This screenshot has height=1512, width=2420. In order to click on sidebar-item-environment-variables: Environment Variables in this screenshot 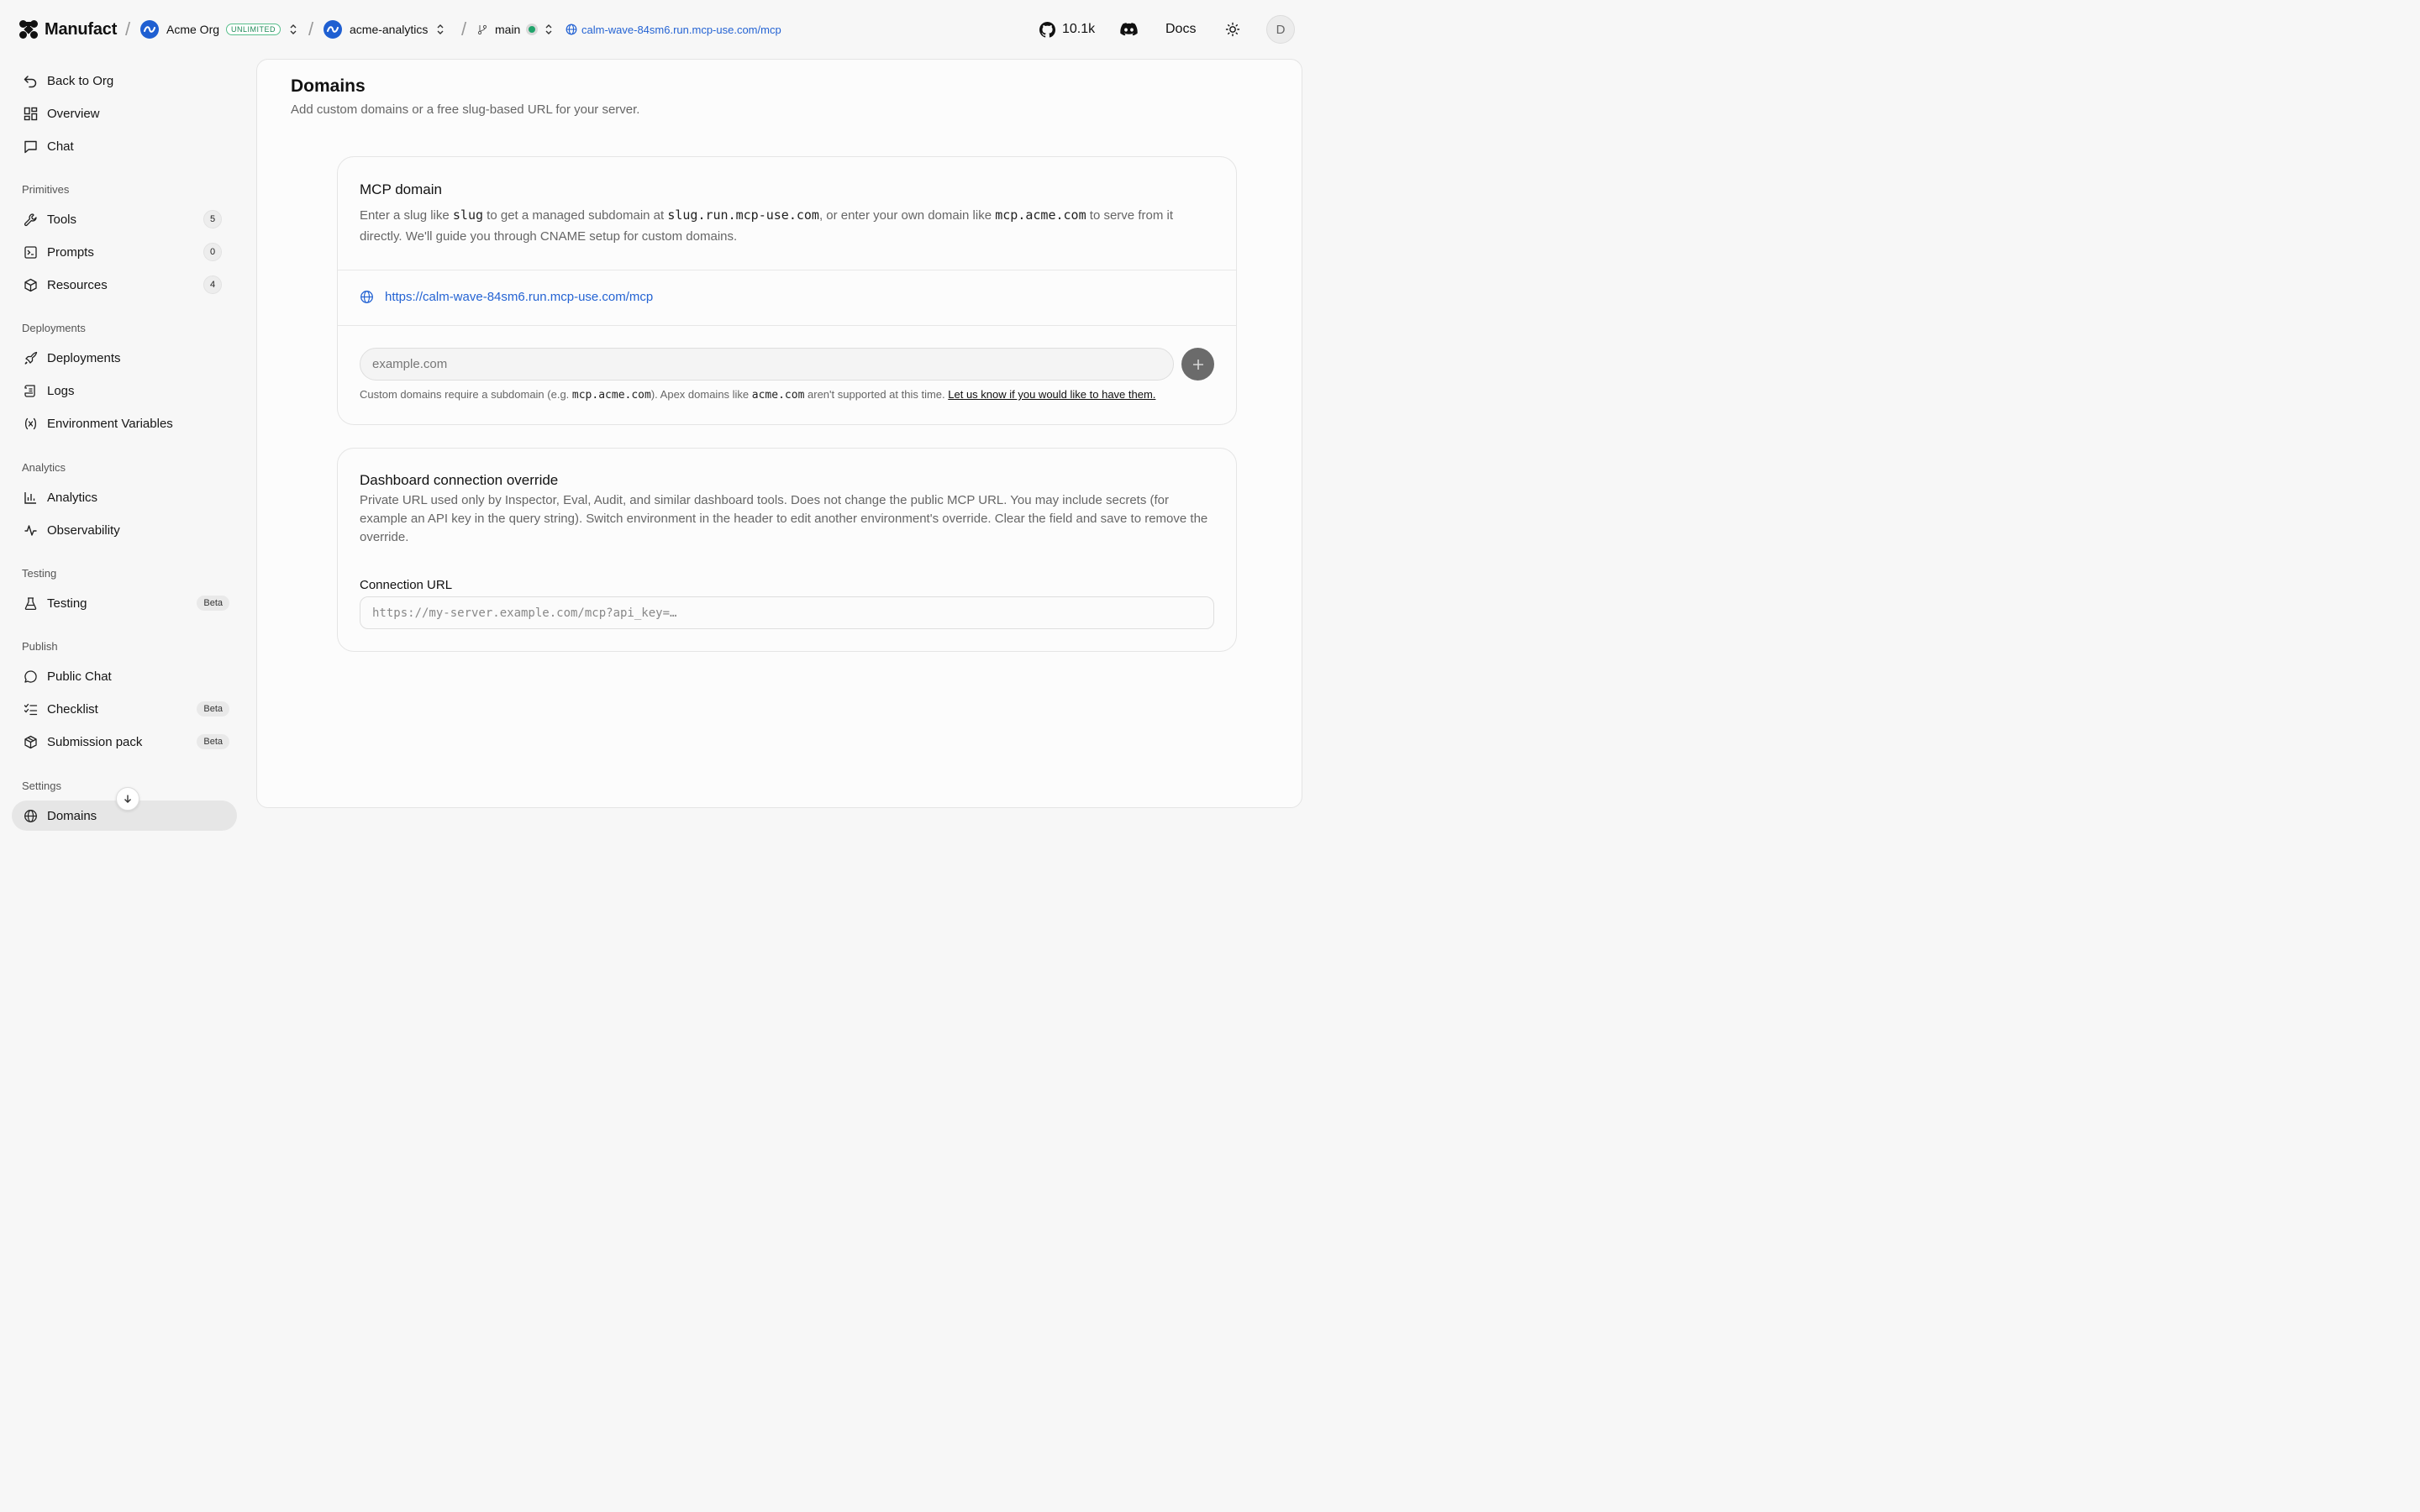, I will do `click(124, 423)`.